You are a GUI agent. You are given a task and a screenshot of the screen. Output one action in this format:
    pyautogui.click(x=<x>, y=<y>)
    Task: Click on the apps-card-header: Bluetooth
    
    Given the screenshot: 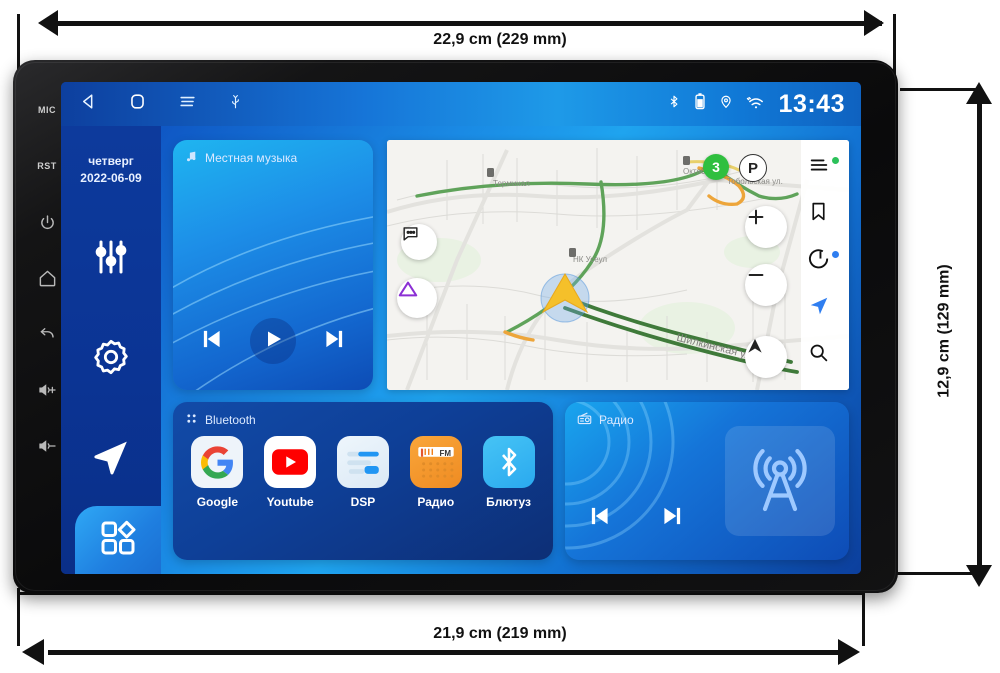 What is the action you would take?
    pyautogui.click(x=220, y=420)
    